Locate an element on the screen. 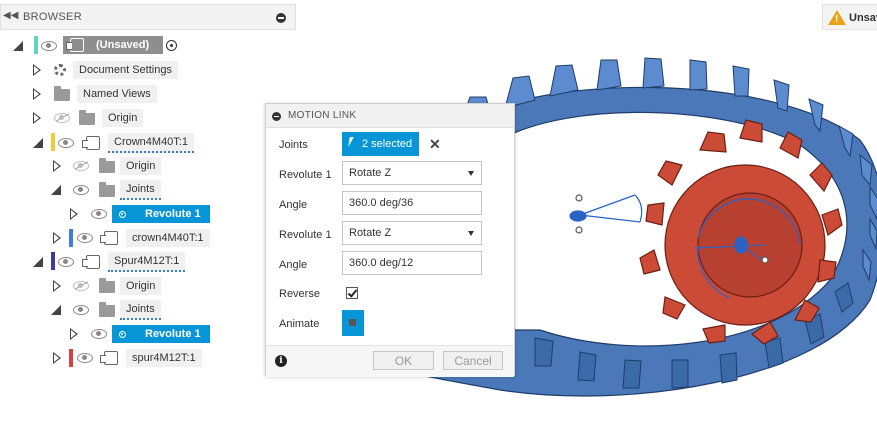 This screenshot has height=426, width=877. tree-item-label: Named Views is located at coordinates (117, 94).